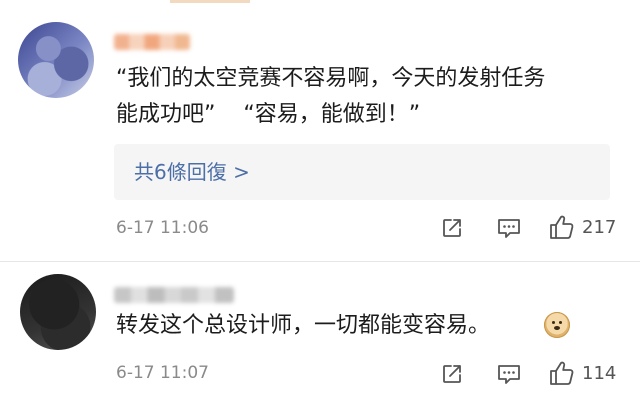  Describe the element at coordinates (192, 172) in the screenshot. I see `view-replies-link: 共6條回復 >` at that location.